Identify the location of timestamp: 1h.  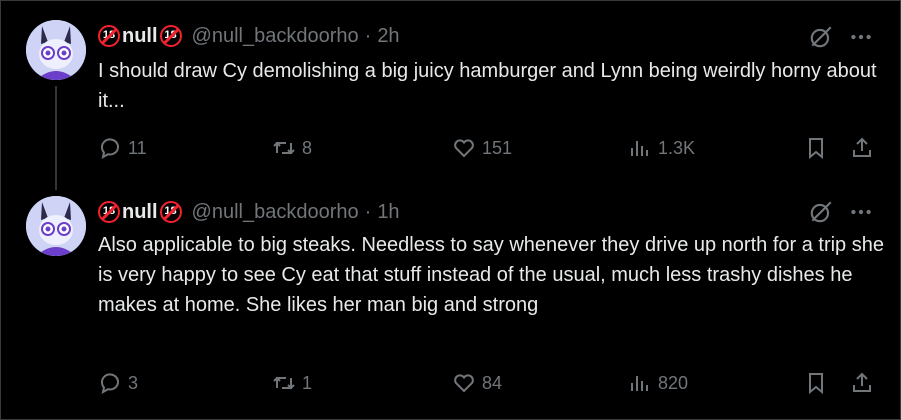
(388, 212).